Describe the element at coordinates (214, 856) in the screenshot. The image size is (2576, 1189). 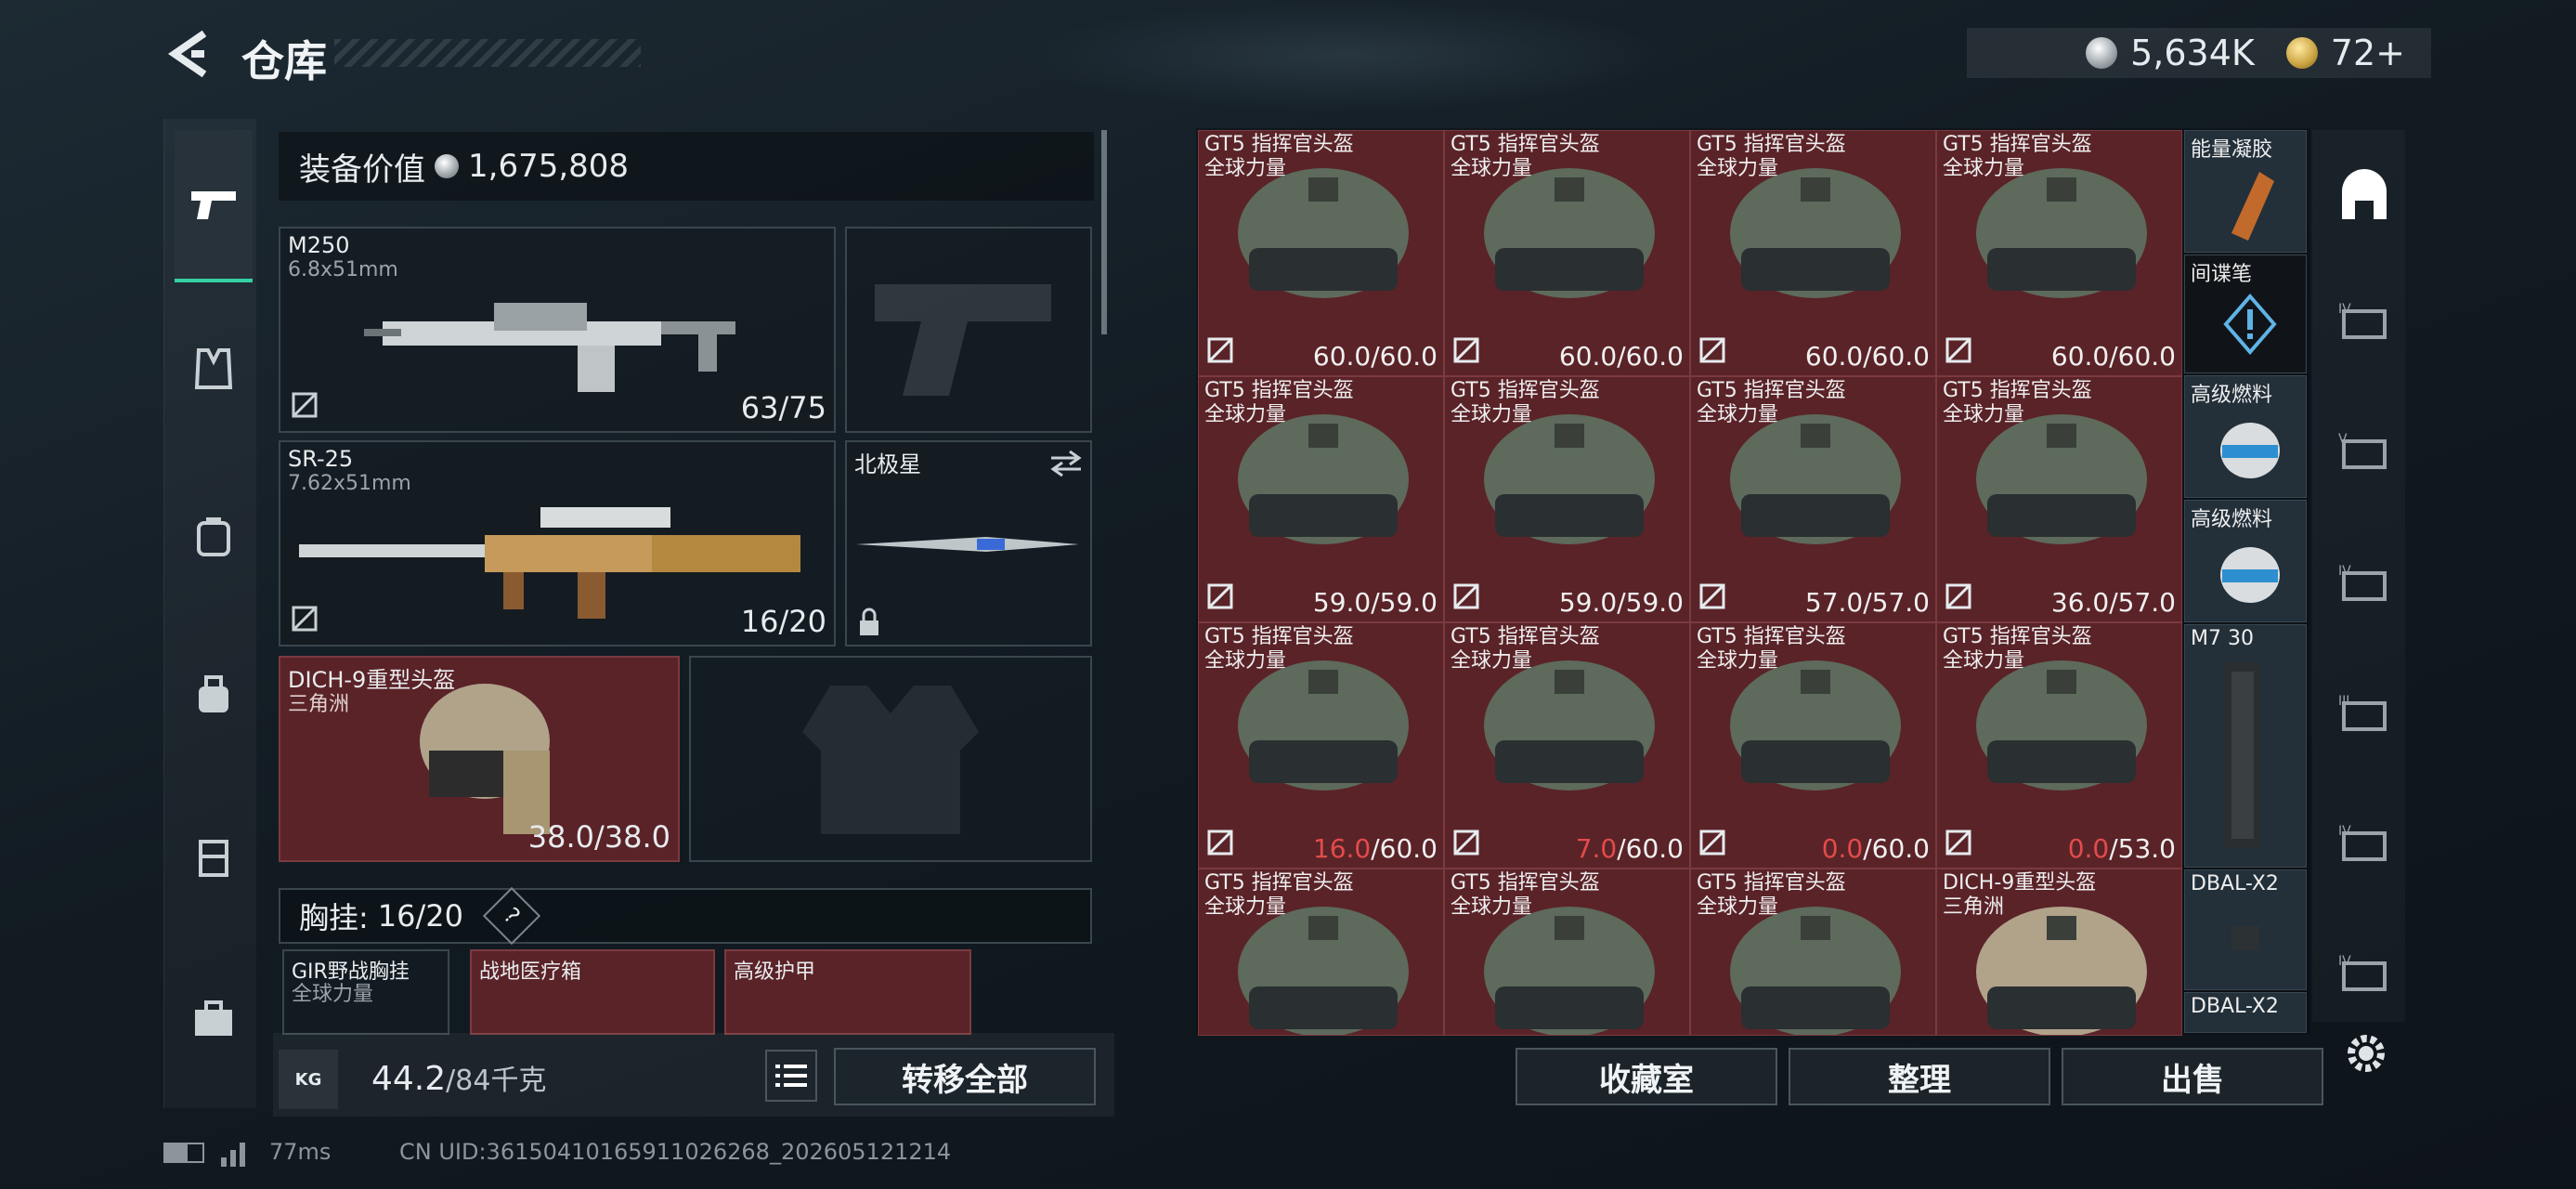
I see `nav-case` at that location.